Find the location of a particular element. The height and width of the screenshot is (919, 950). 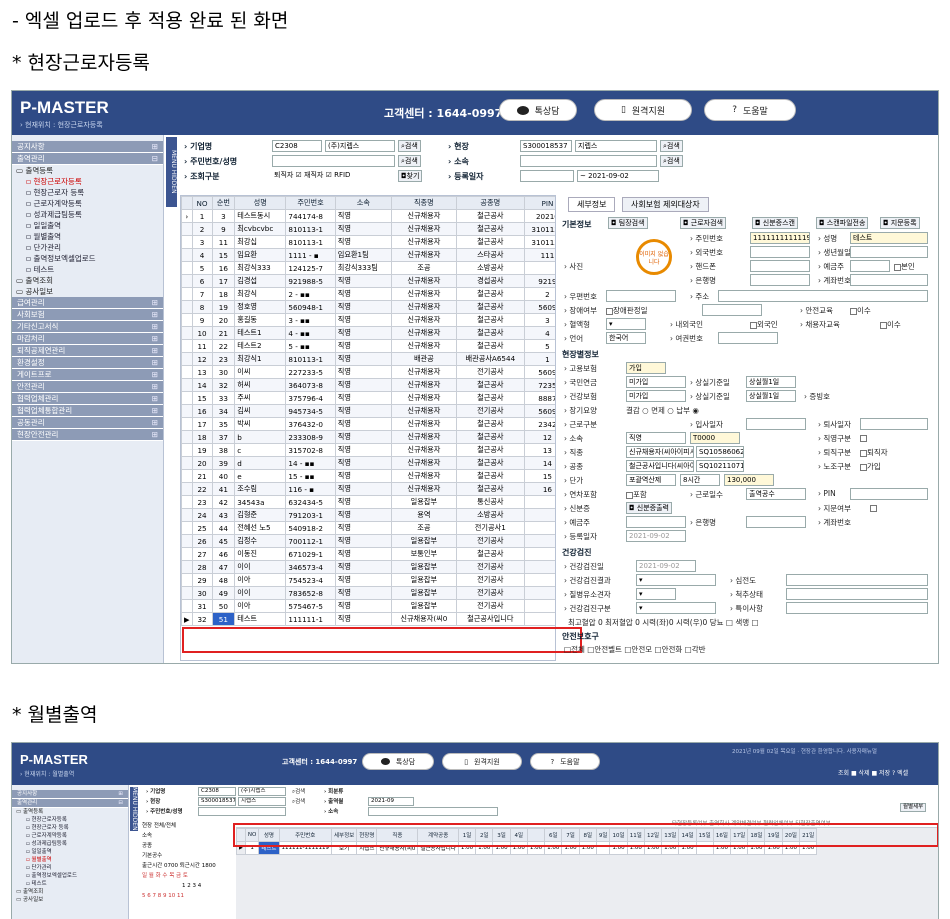

table-cell: 박씨 is located at coordinates (260, 424).